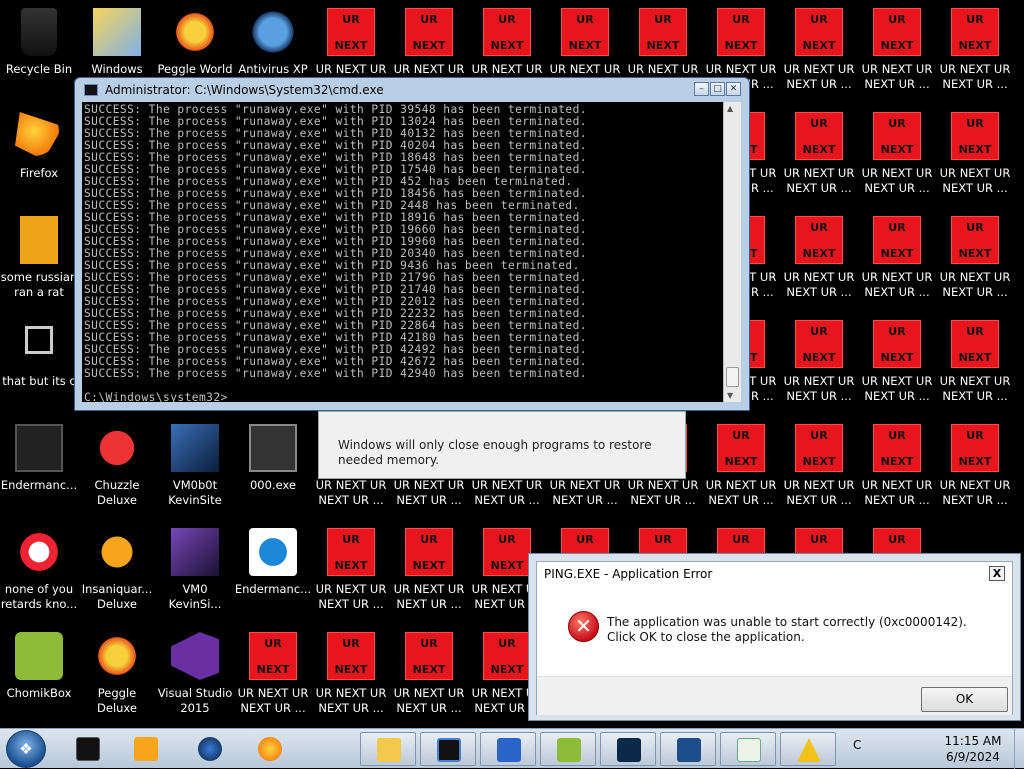  I want to click on taskbar-globe, so click(210, 749).